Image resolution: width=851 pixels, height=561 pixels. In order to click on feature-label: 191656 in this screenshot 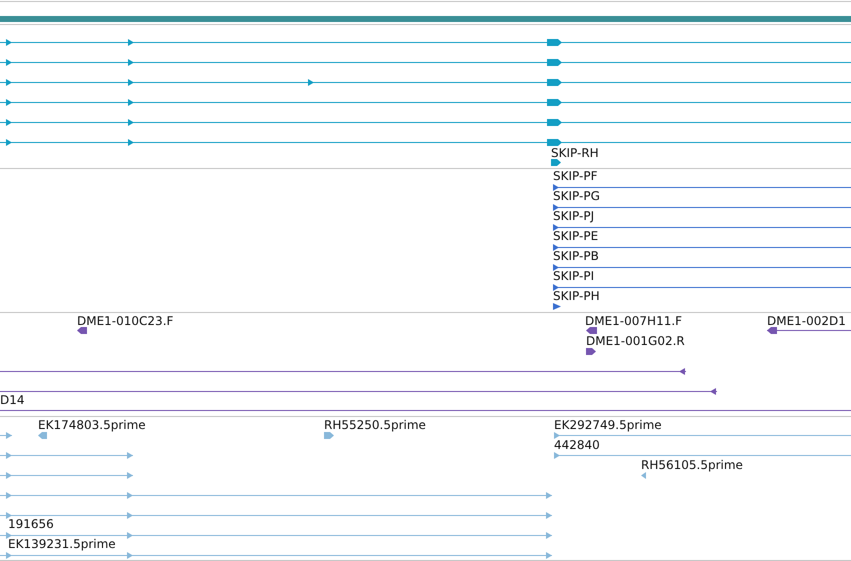, I will do `click(31, 524)`.